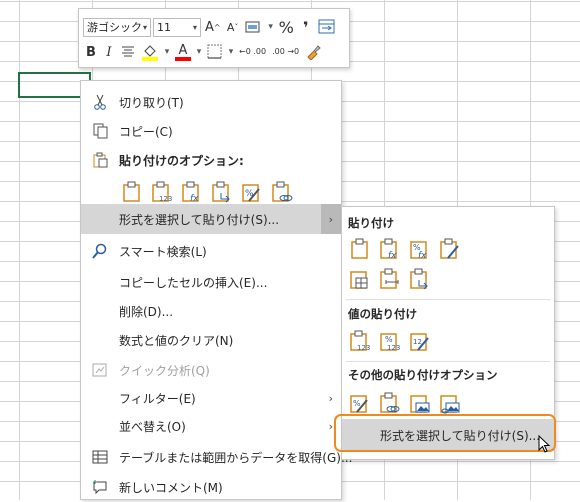 The image size is (580, 502). What do you see at coordinates (285, 52) in the screenshot?
I see `decrease-decimal-button: .00 →0` at bounding box center [285, 52].